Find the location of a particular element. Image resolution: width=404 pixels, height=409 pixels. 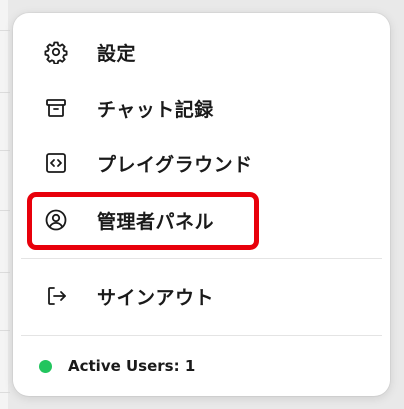

menu-item-label: チャット記録 is located at coordinates (155, 109).